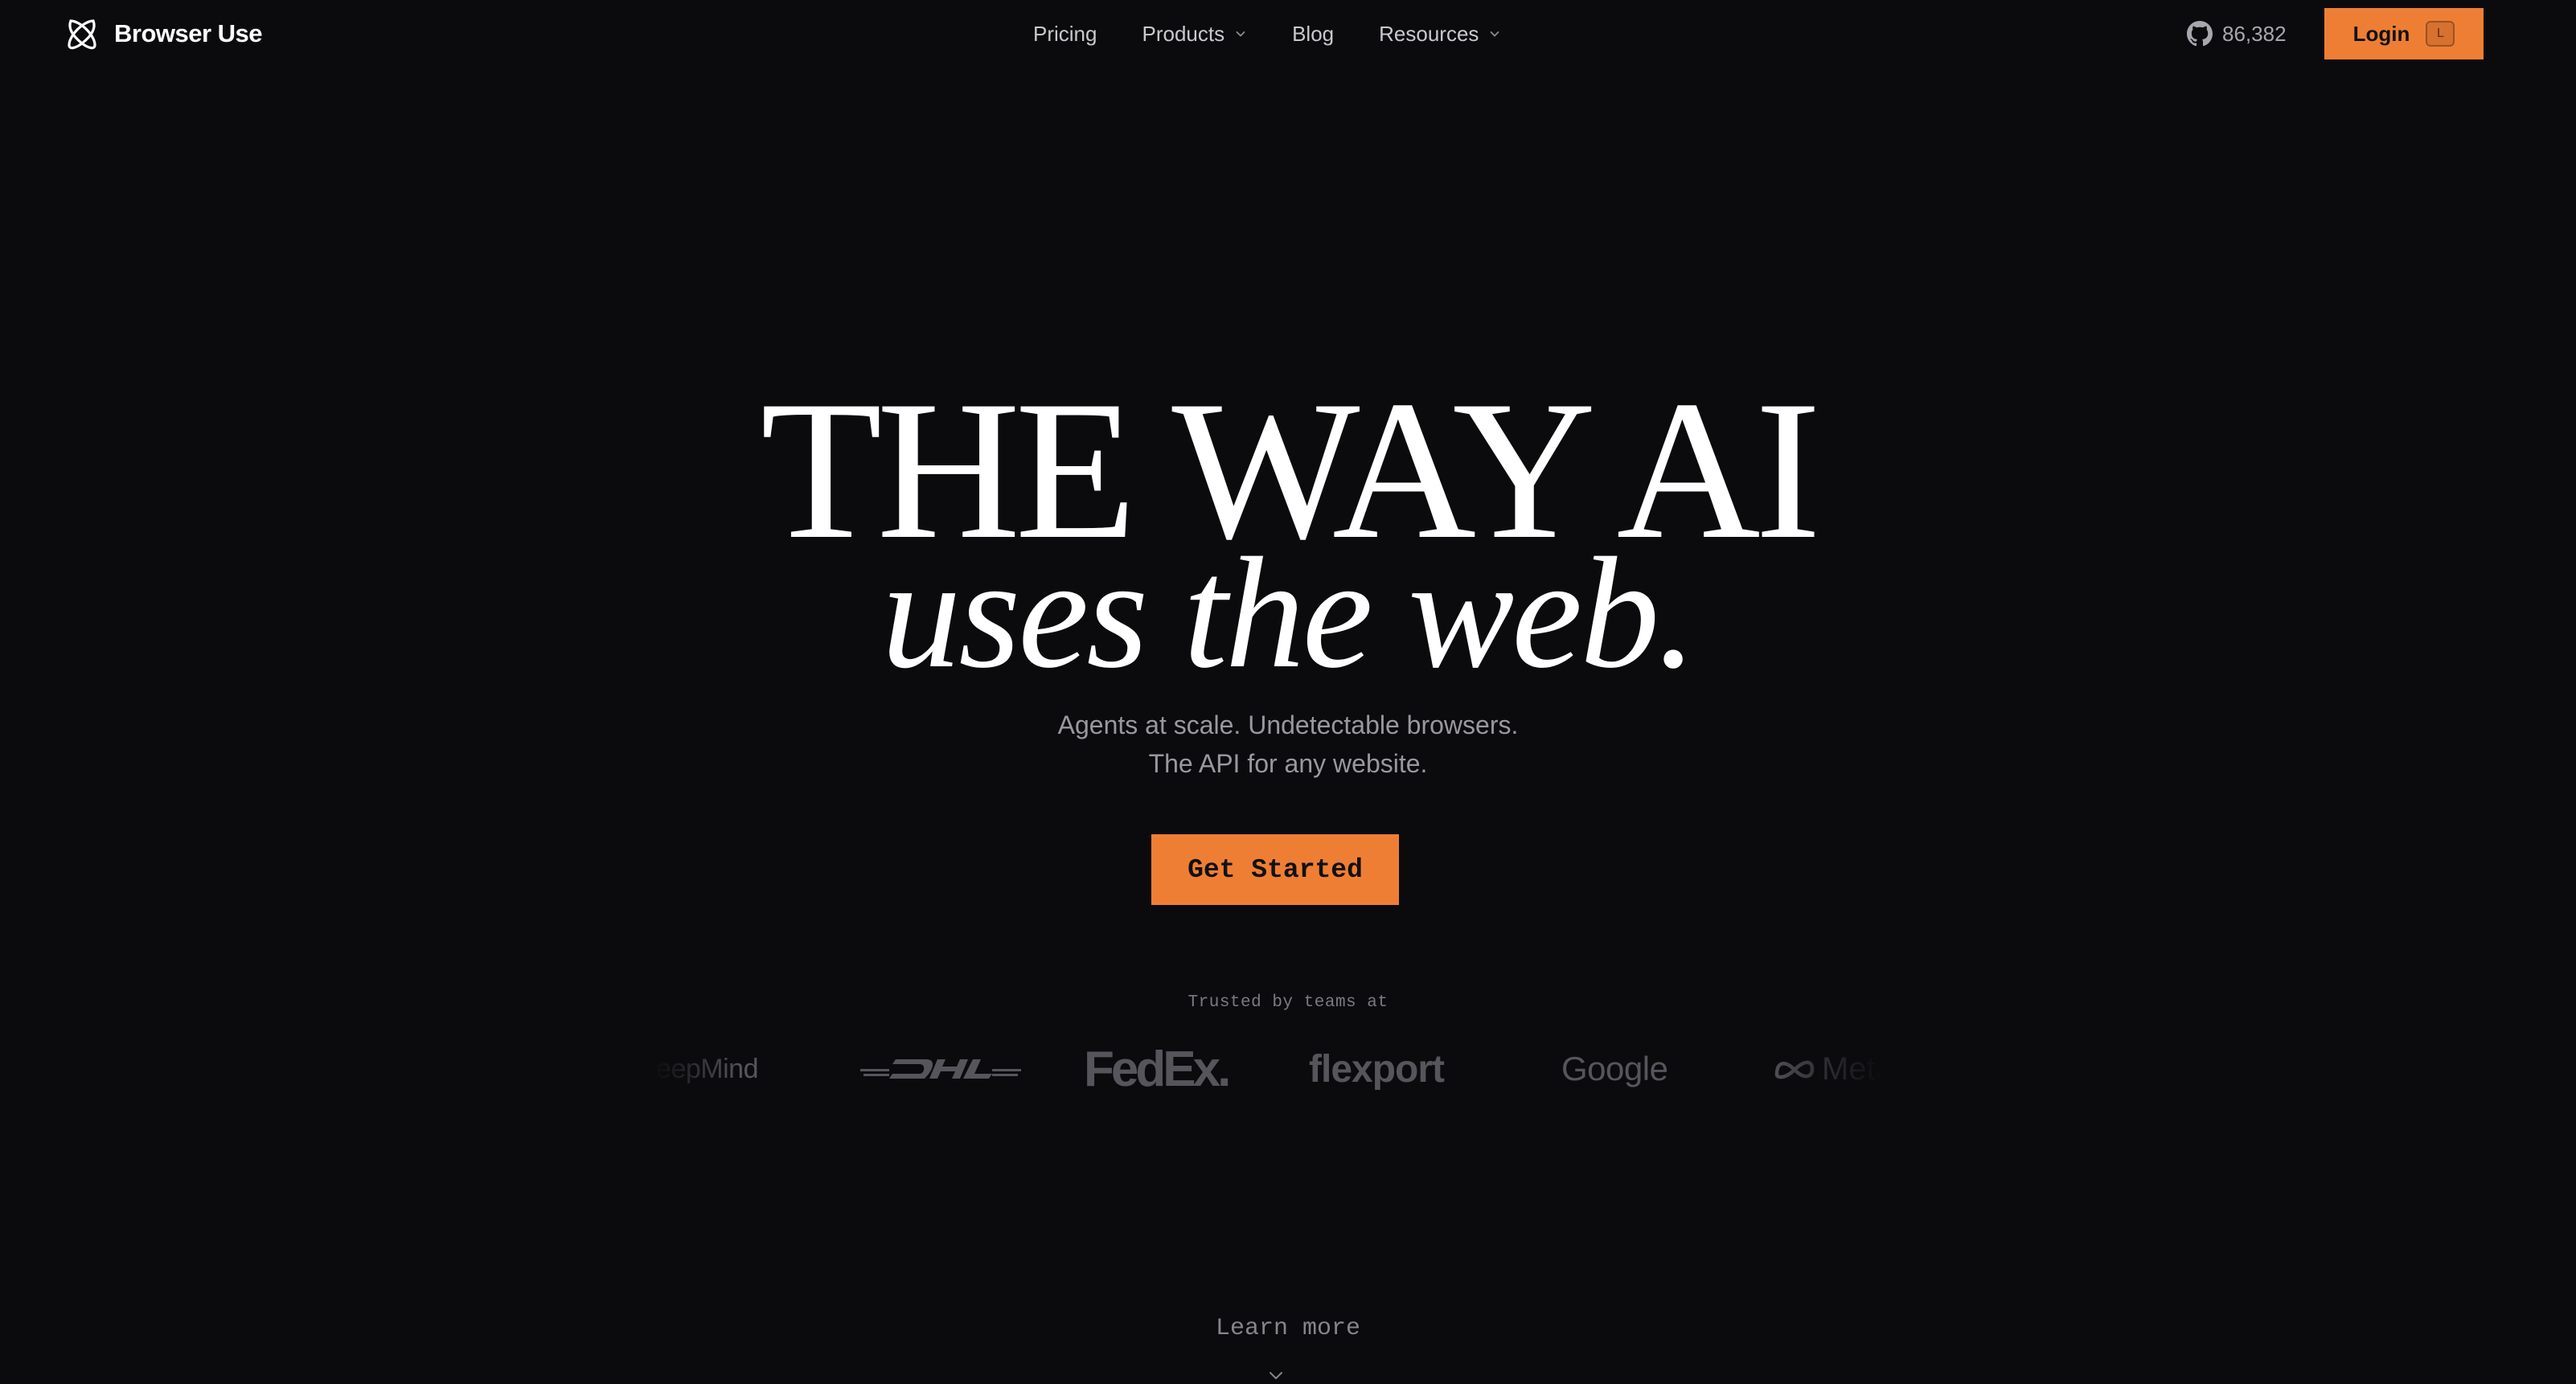  Describe the element at coordinates (1288, 763) in the screenshot. I see `hero-subtitle-line-2: The API for any website.` at that location.